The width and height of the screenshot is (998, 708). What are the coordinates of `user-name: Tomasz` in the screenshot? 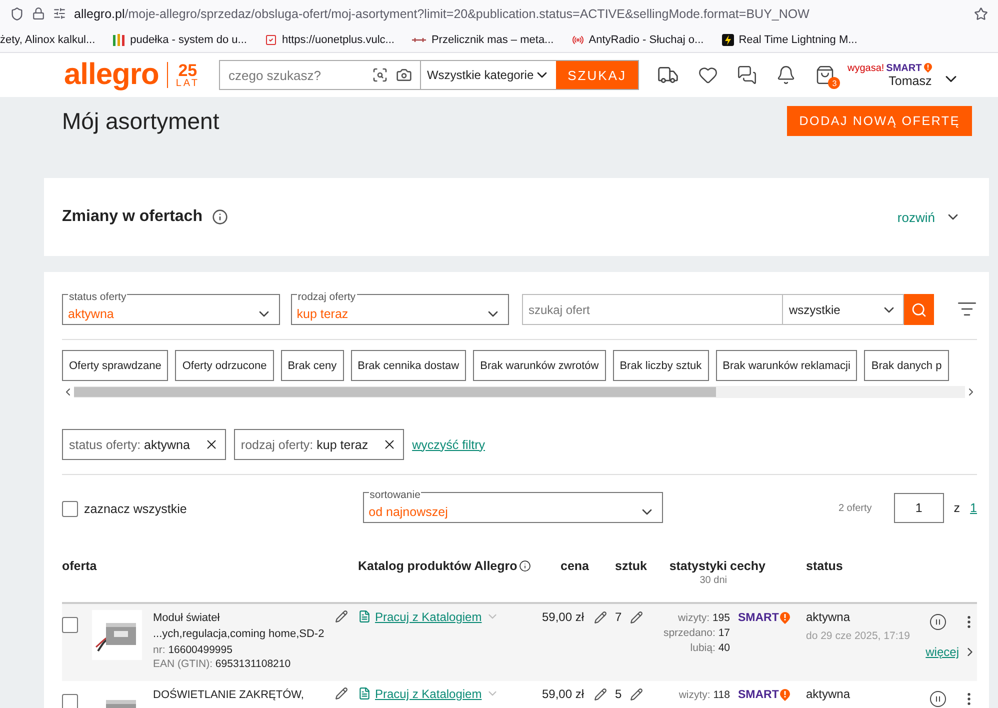 It's located at (910, 81).